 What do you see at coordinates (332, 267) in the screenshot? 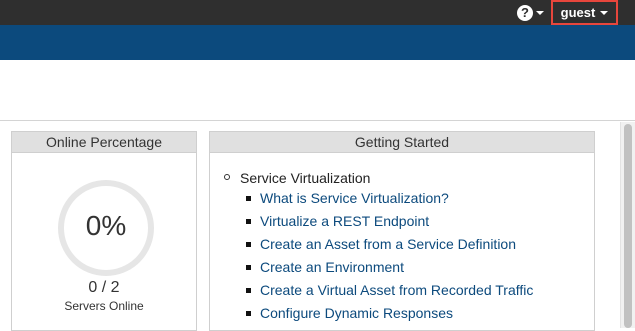
I see `link-create-environment: Create an Environment` at bounding box center [332, 267].